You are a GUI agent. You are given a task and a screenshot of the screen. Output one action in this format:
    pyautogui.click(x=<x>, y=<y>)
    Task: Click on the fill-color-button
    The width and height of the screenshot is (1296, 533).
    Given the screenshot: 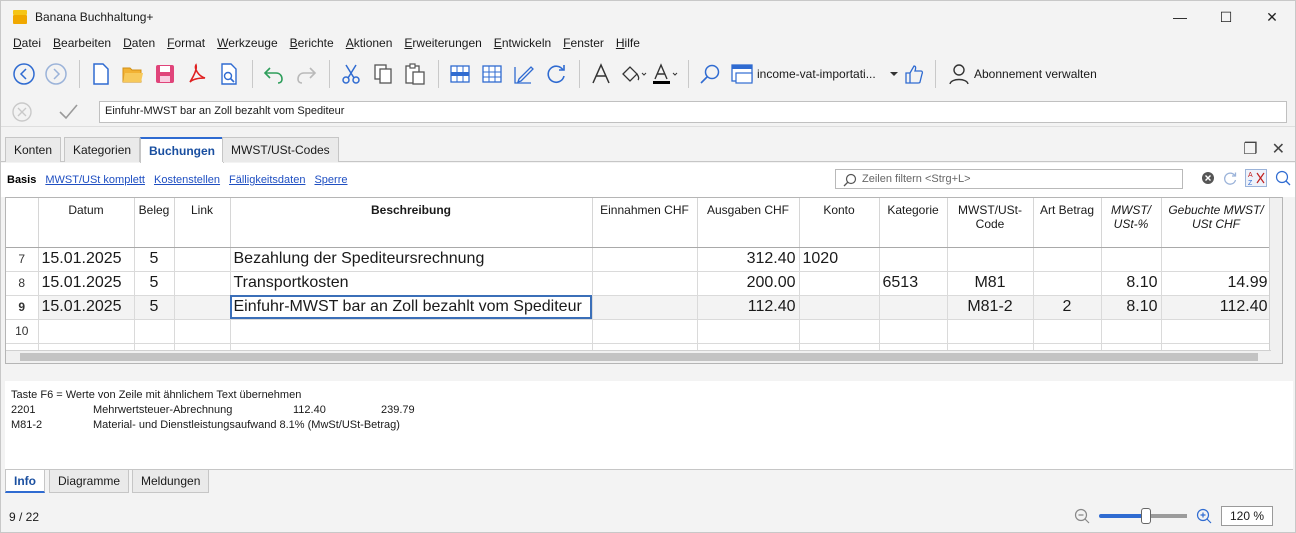 What is the action you would take?
    pyautogui.click(x=633, y=74)
    